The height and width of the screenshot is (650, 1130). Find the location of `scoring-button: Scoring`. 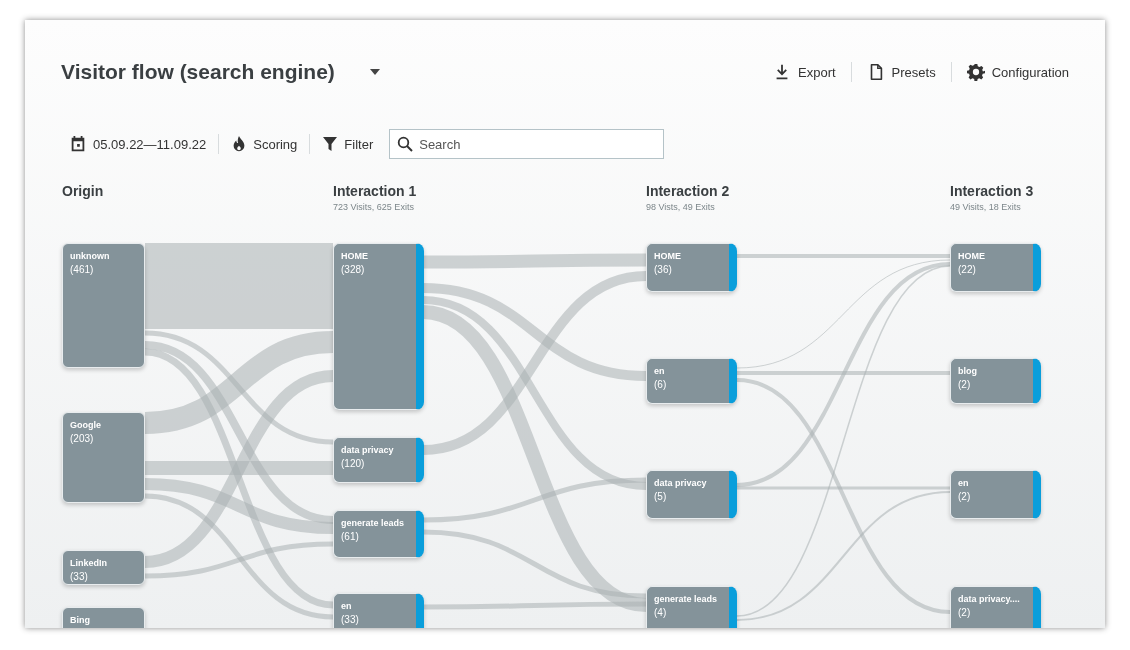

scoring-button: Scoring is located at coordinates (264, 144).